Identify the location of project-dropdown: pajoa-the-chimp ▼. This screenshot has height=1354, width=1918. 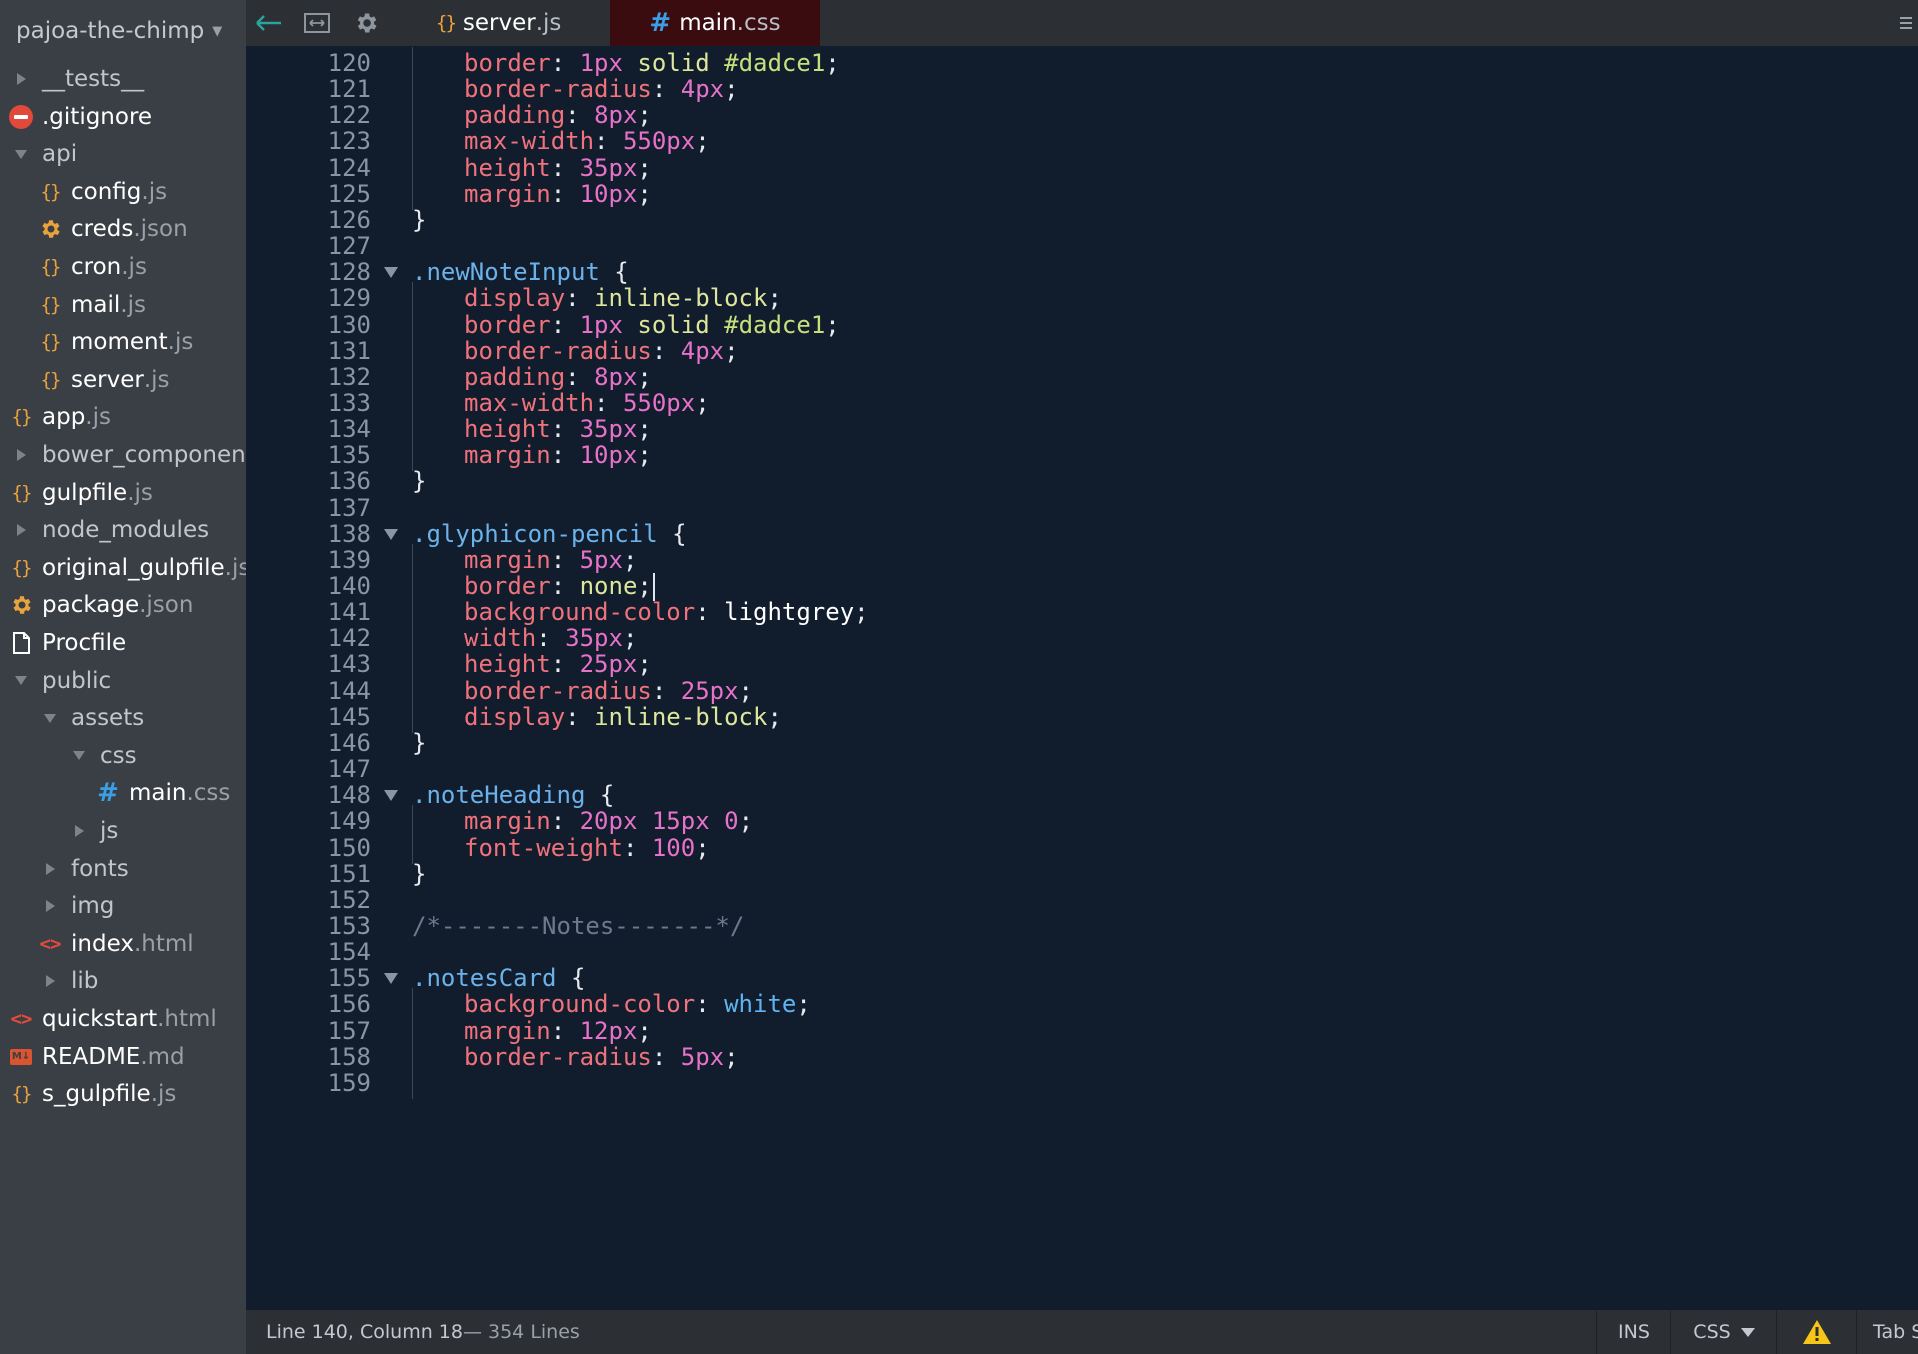
(119, 31).